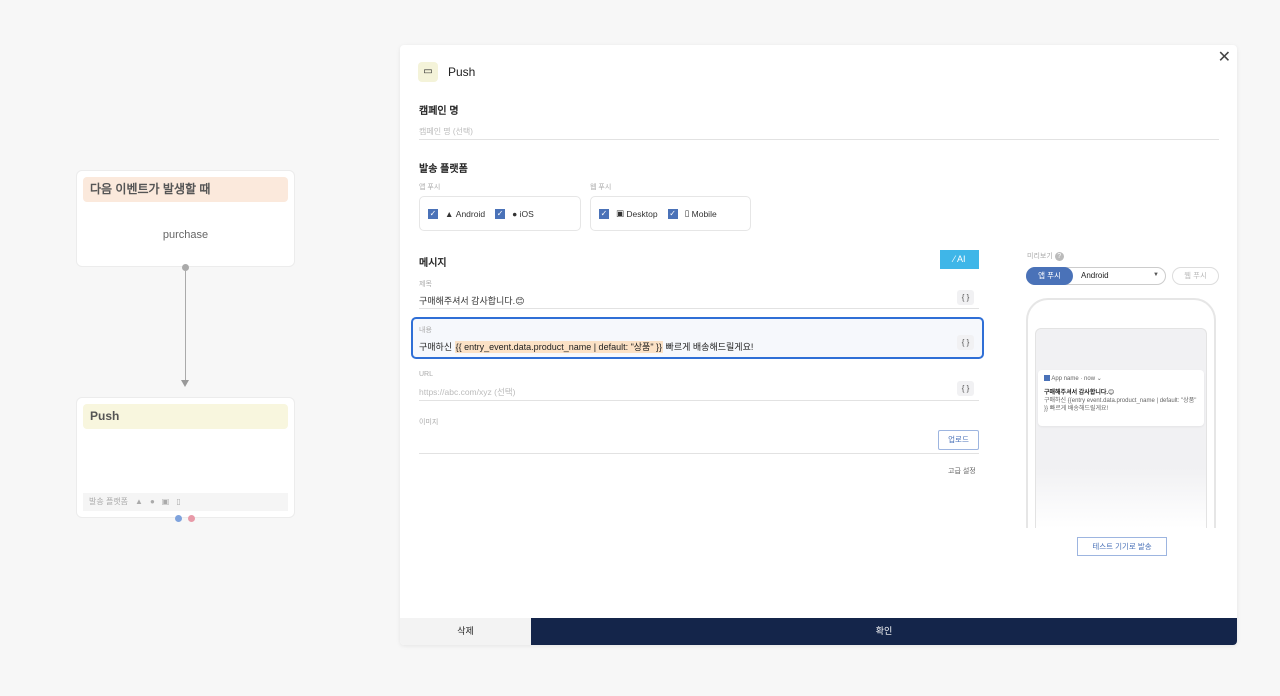 This screenshot has width=1280, height=696. I want to click on desktop-checkbox: ✓ ▣ Desktop, so click(628, 213).